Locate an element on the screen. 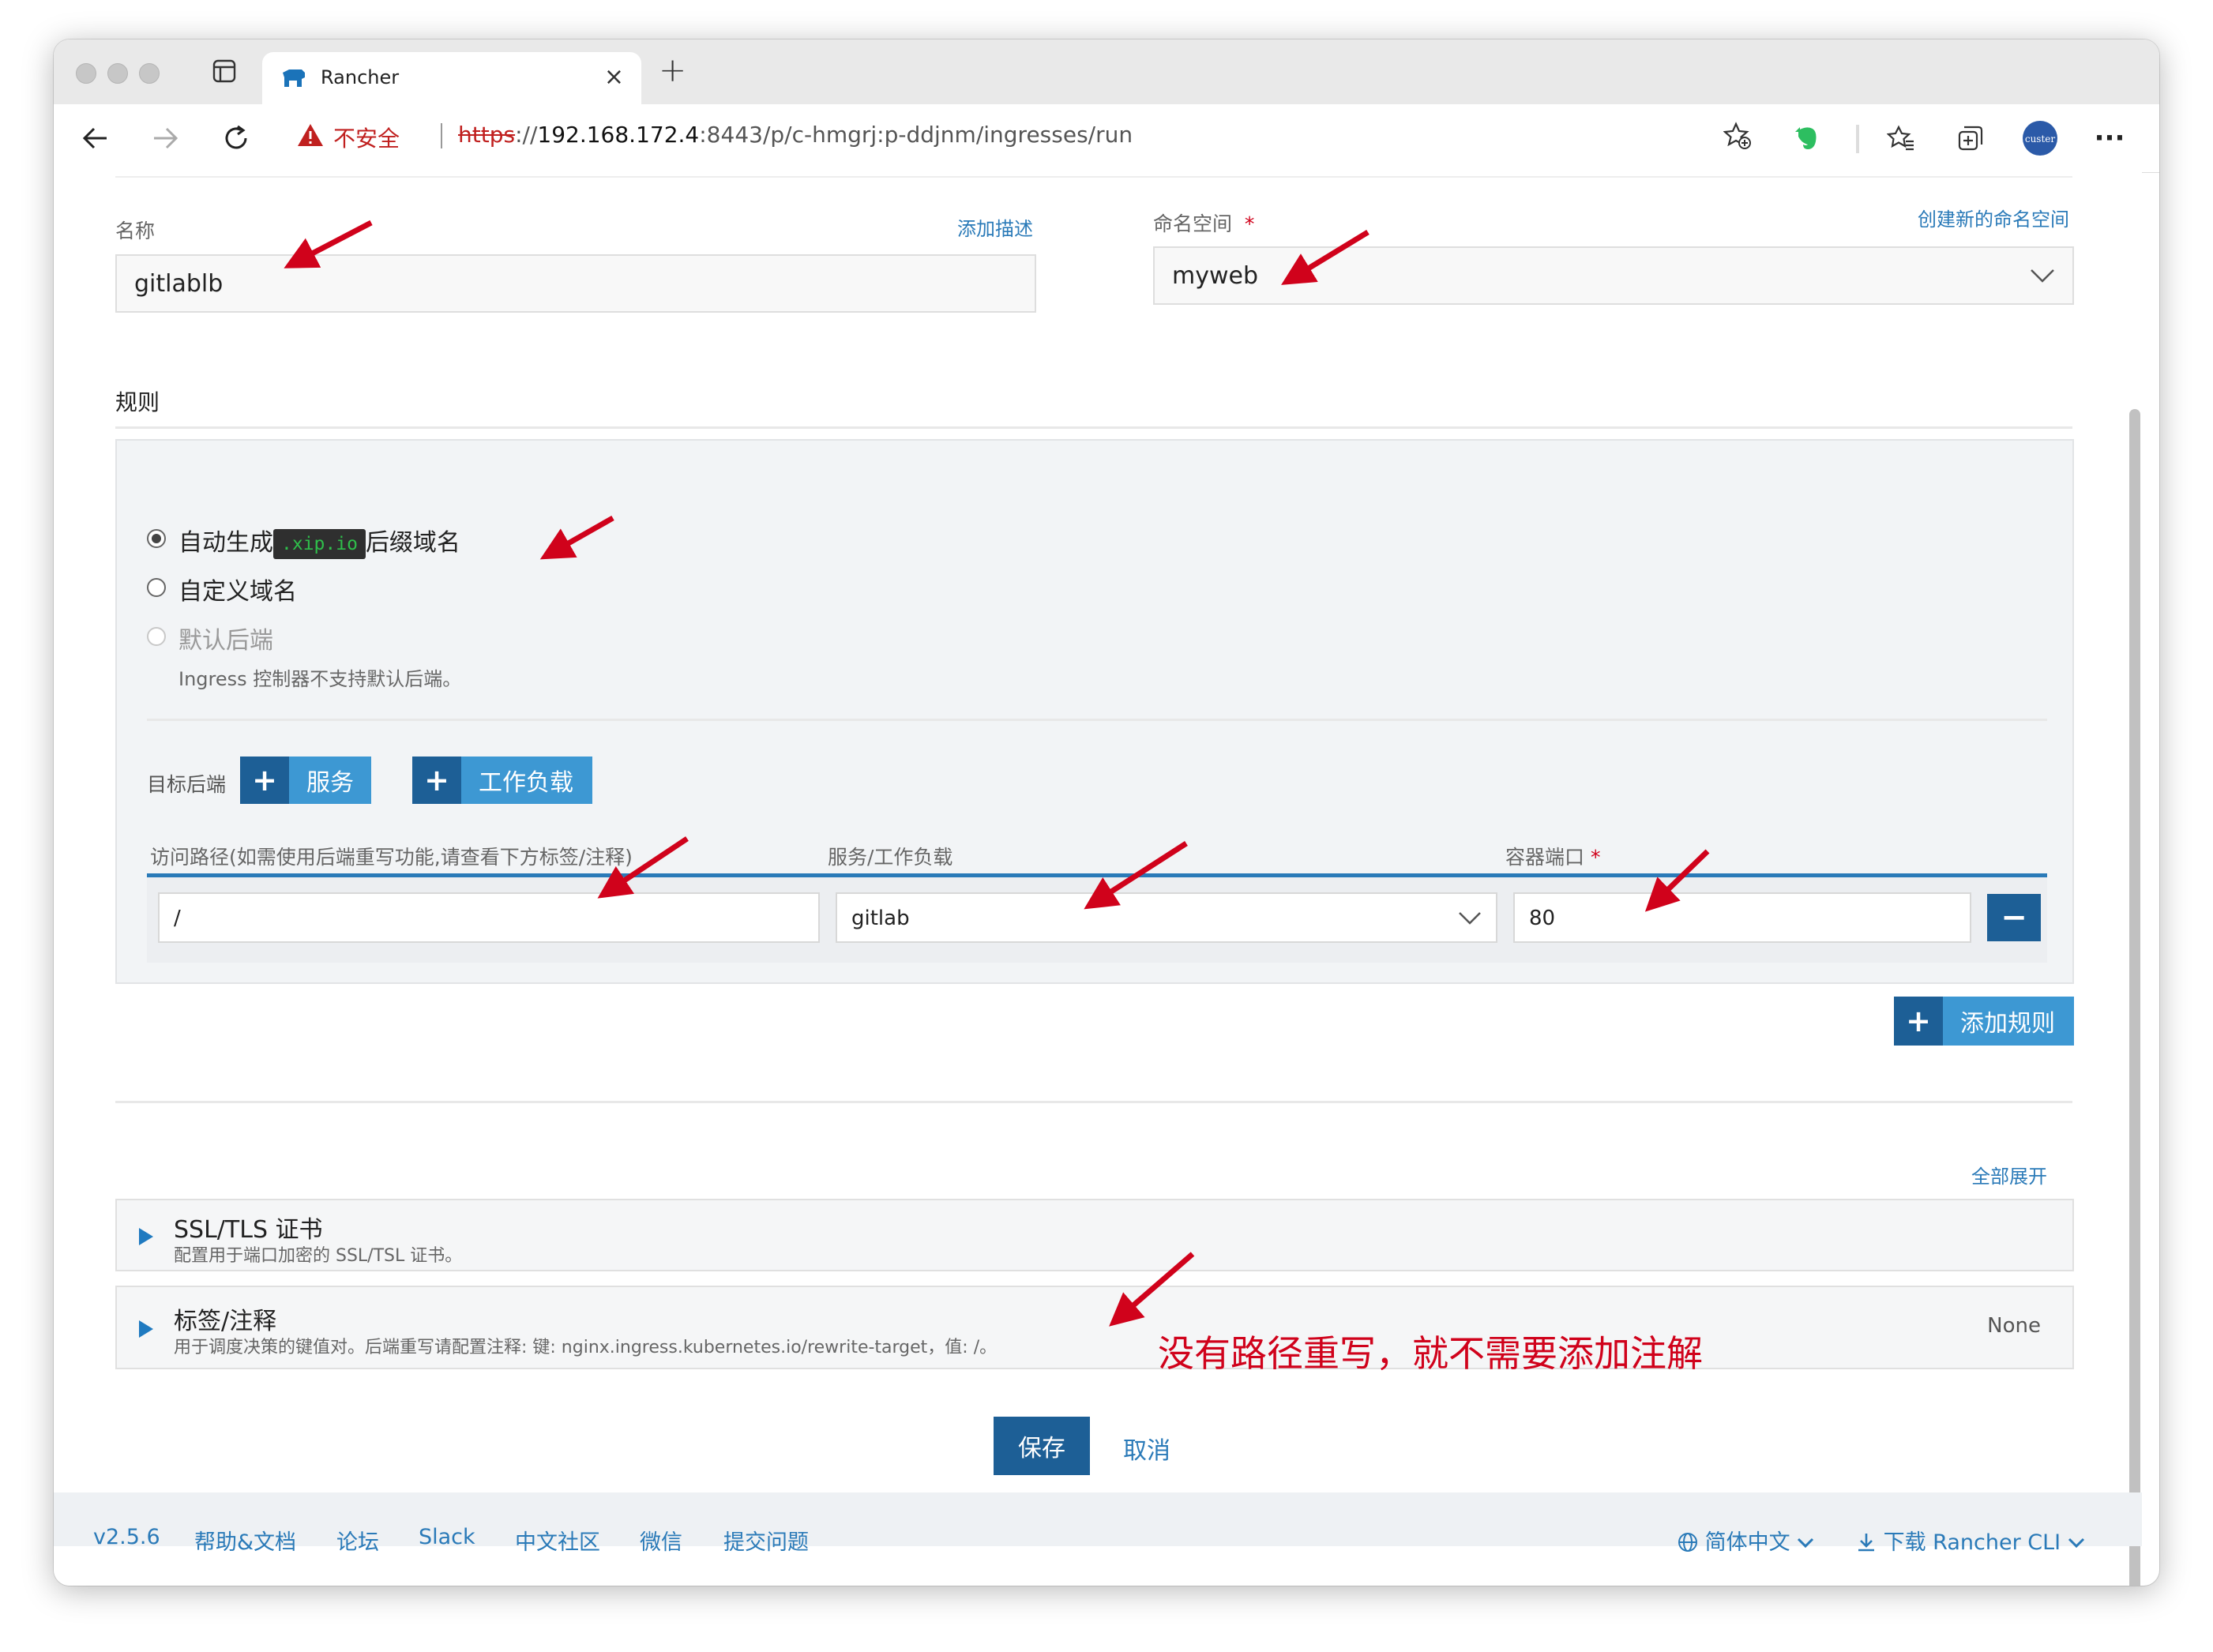  service-select-value: gitlab is located at coordinates (881, 918).